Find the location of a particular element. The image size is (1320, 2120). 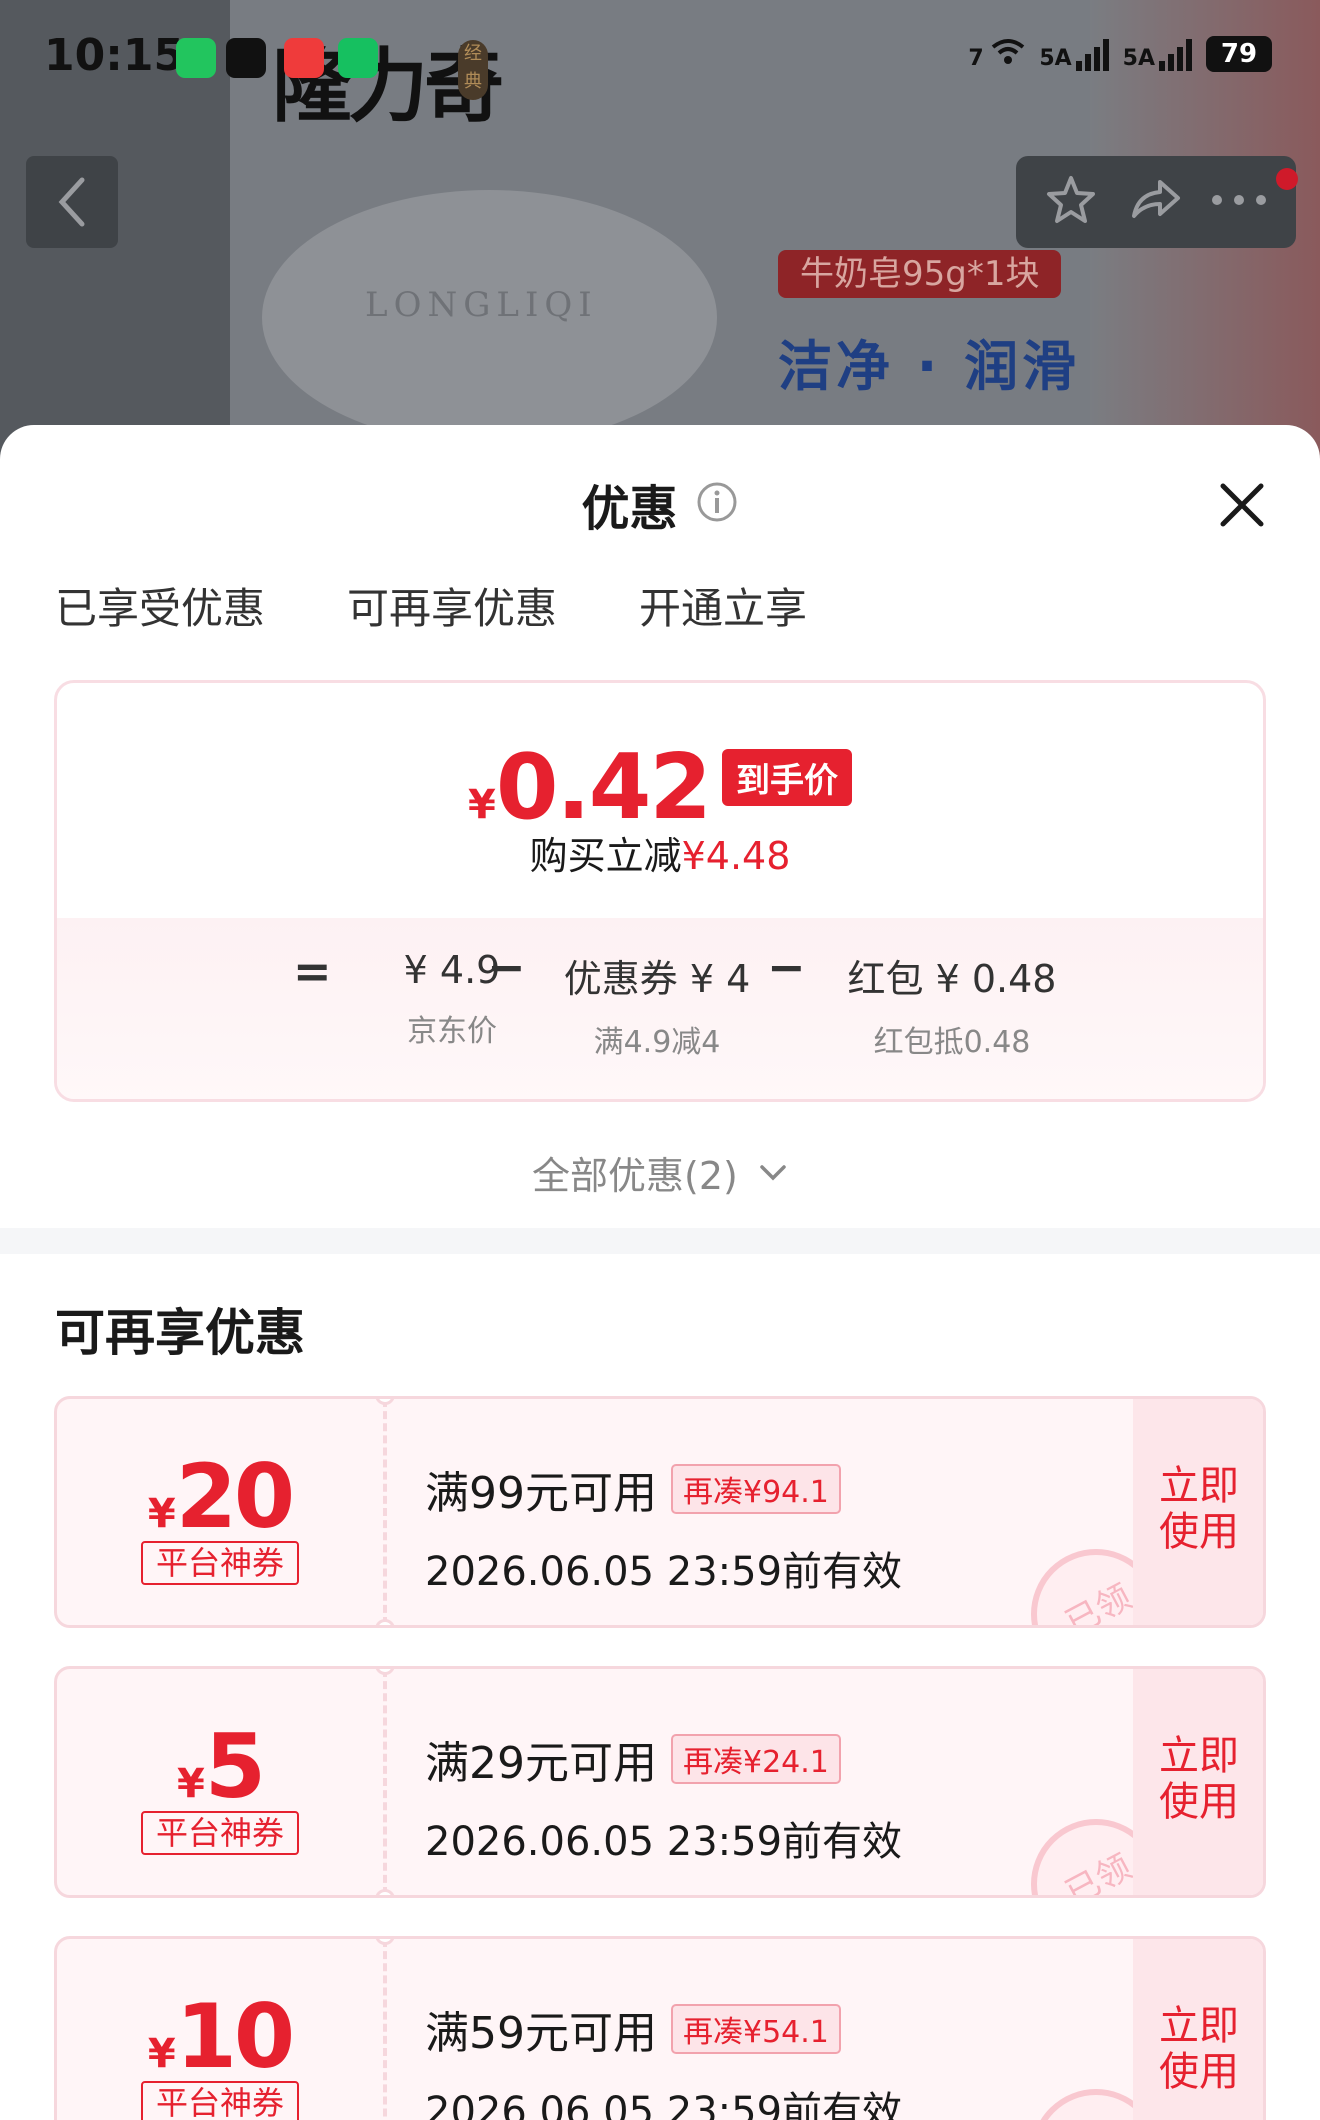

back-button is located at coordinates (72, 202).